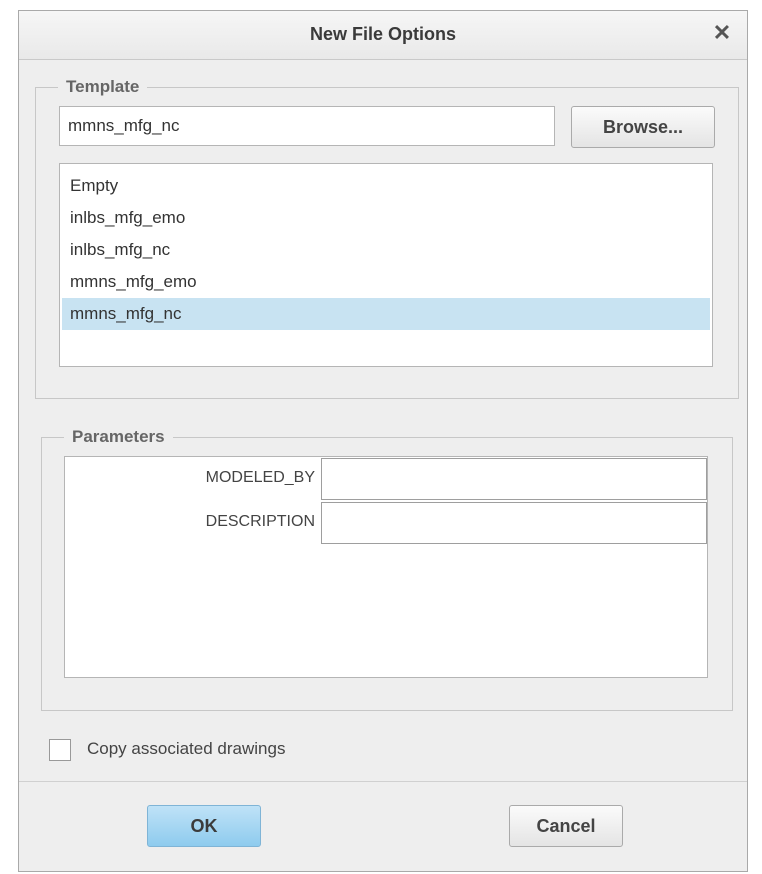 Image resolution: width=762 pixels, height=874 pixels. What do you see at coordinates (514, 479) in the screenshot?
I see `modeled-by-field` at bounding box center [514, 479].